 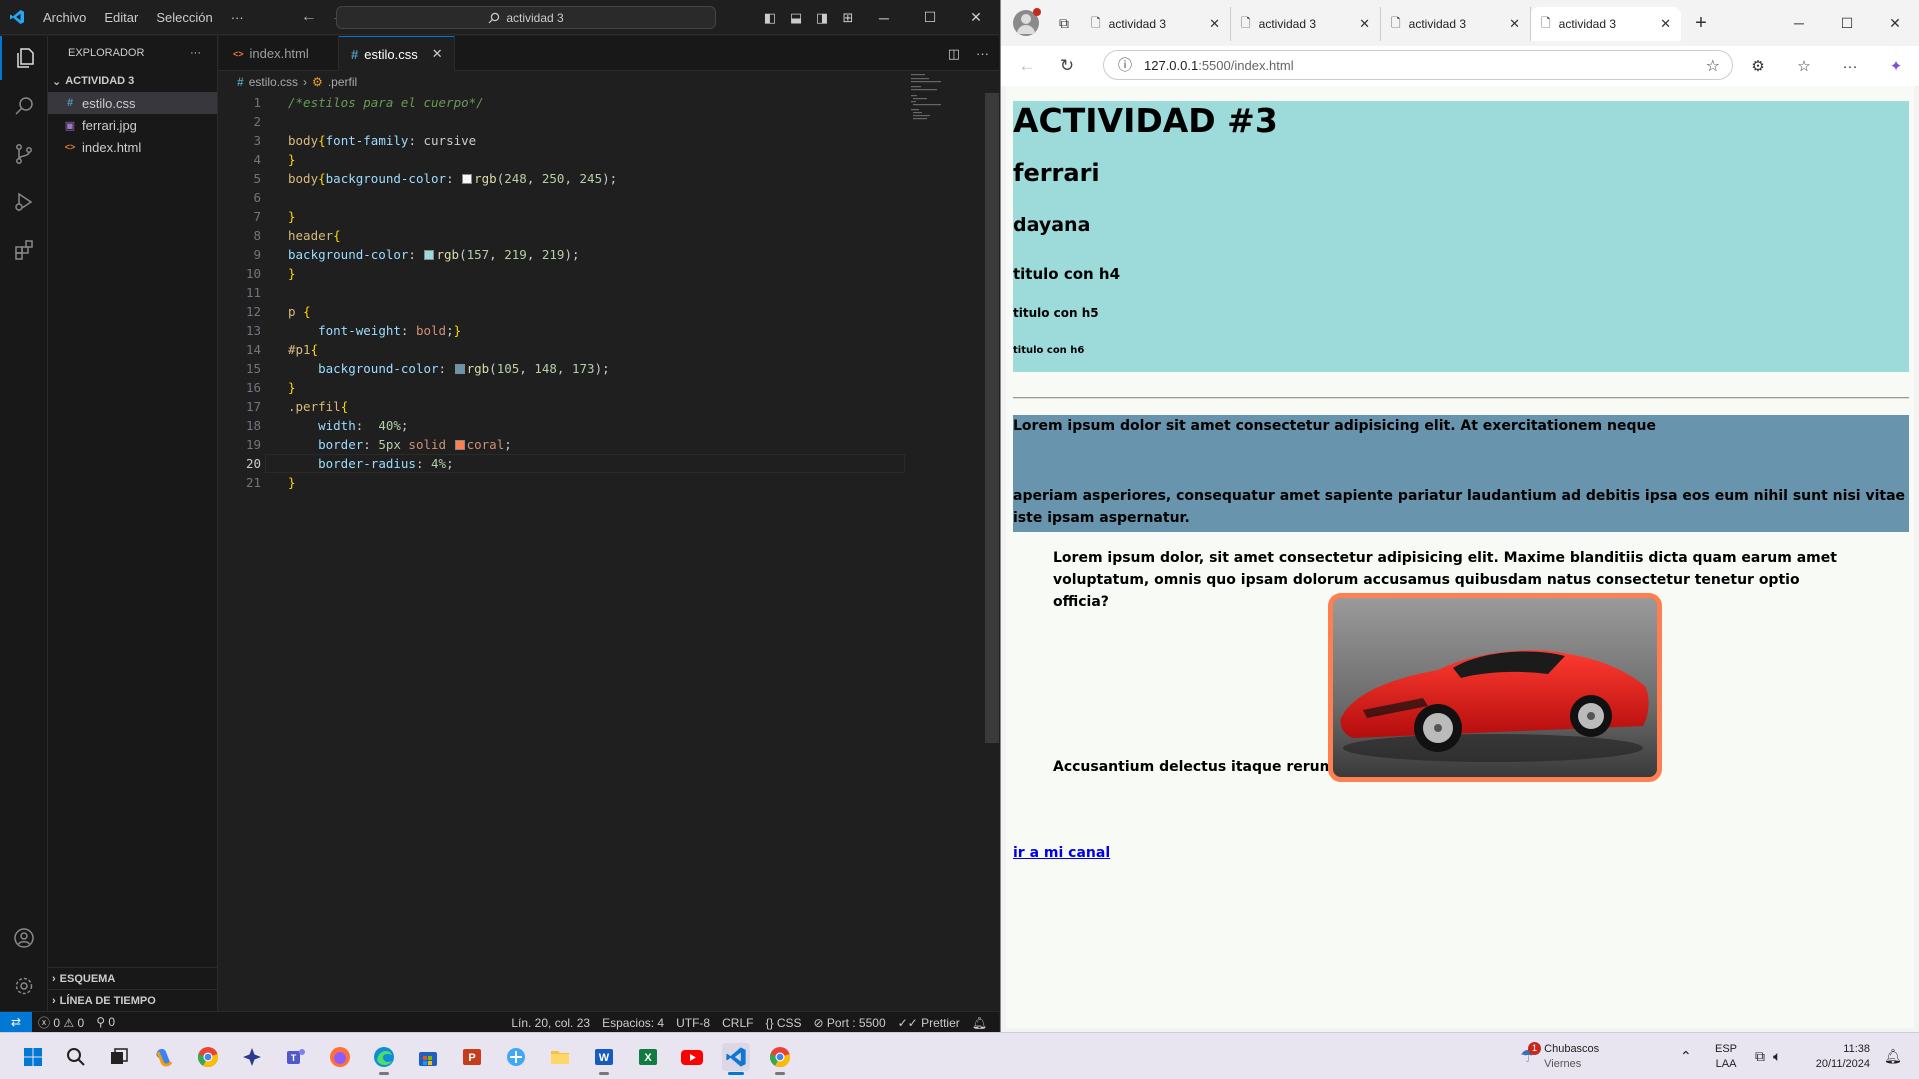 What do you see at coordinates (609, 197) in the screenshot?
I see `code-line: 6` at bounding box center [609, 197].